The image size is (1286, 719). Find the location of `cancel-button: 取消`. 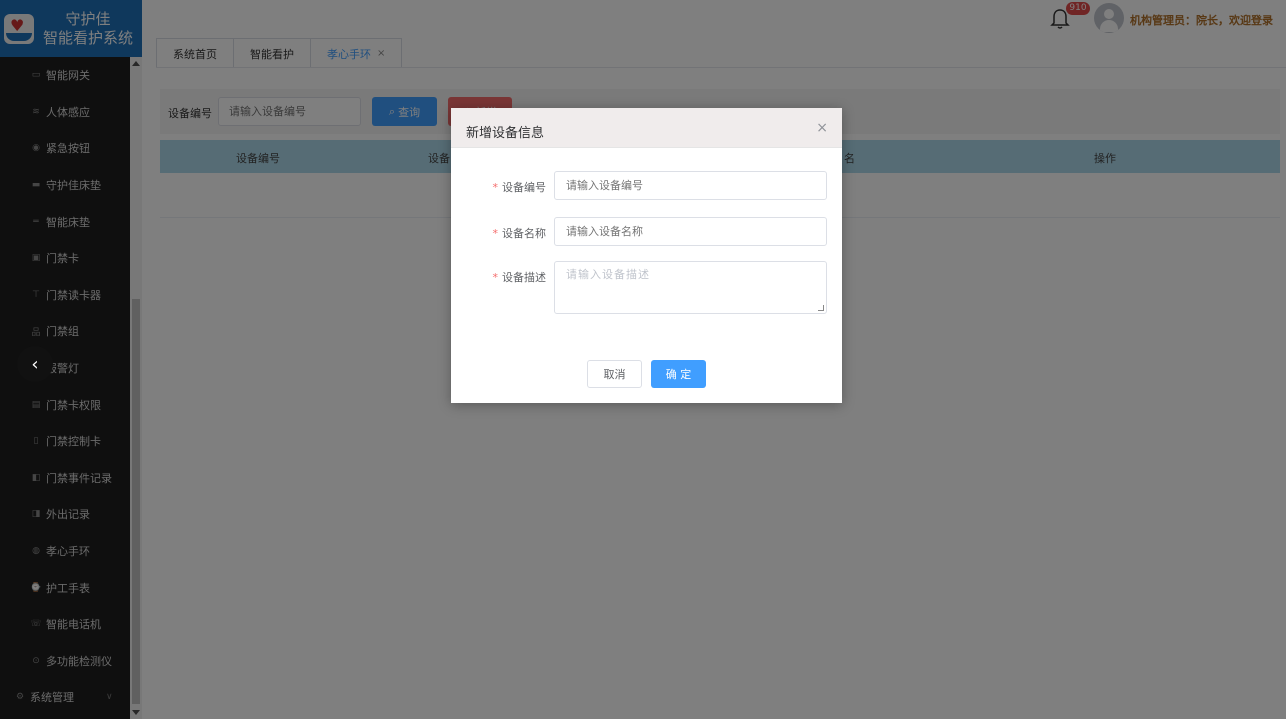

cancel-button: 取消 is located at coordinates (614, 374).